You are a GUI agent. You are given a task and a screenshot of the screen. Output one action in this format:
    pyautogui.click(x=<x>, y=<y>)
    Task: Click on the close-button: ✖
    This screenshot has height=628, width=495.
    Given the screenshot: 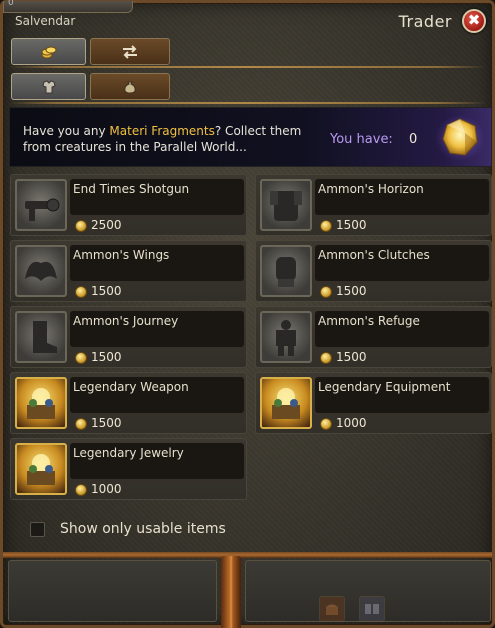 What is the action you would take?
    pyautogui.click(x=474, y=21)
    